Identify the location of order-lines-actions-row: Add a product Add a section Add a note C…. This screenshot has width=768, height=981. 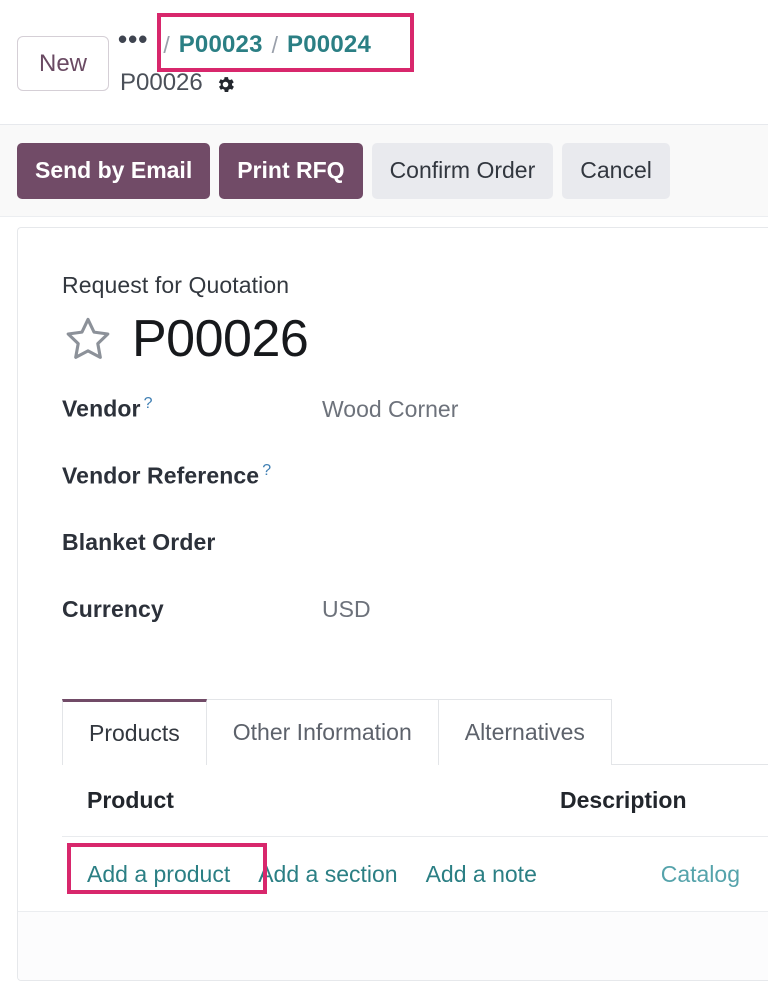
(415, 874).